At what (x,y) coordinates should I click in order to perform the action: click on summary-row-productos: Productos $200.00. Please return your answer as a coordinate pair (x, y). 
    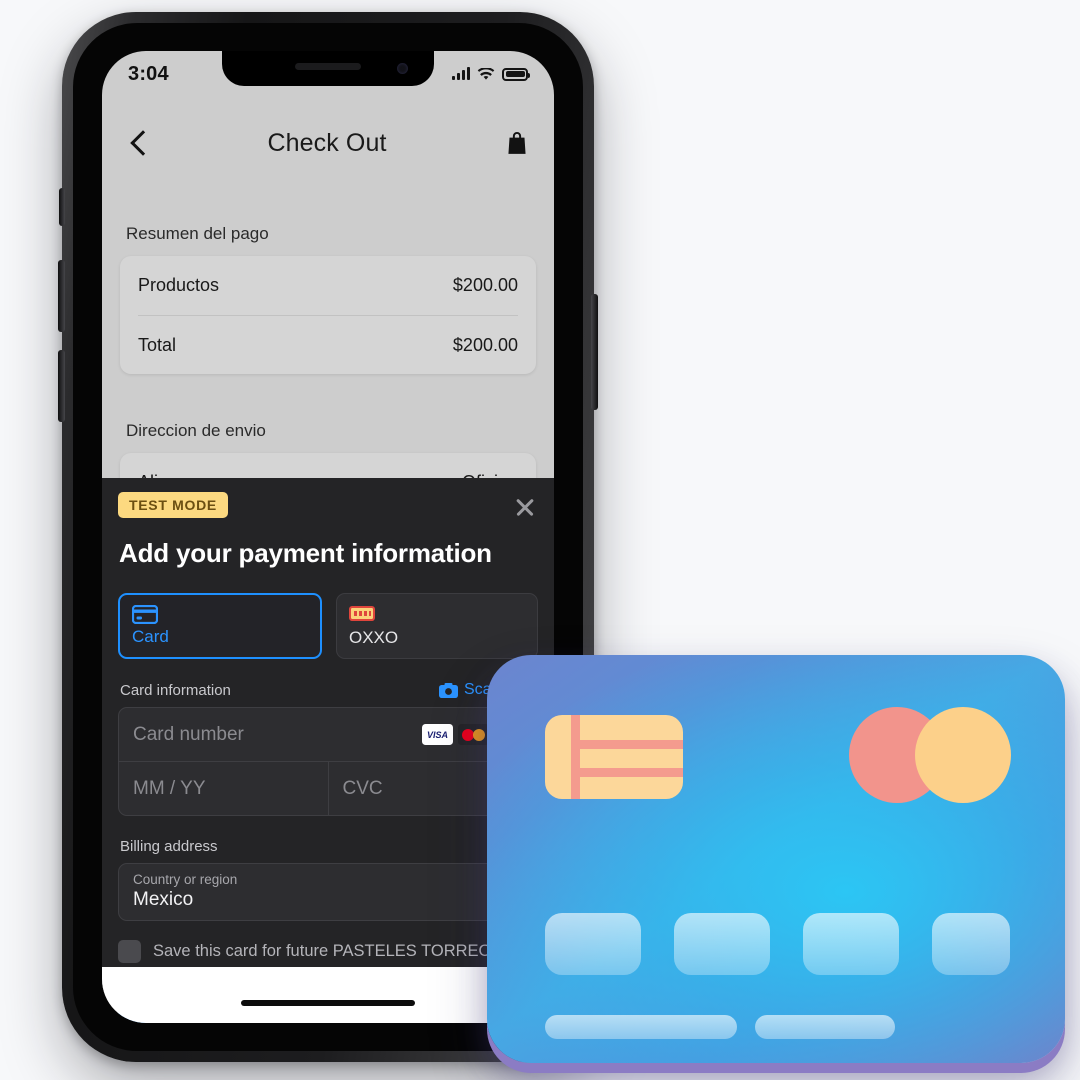
    Looking at the image, I should click on (328, 285).